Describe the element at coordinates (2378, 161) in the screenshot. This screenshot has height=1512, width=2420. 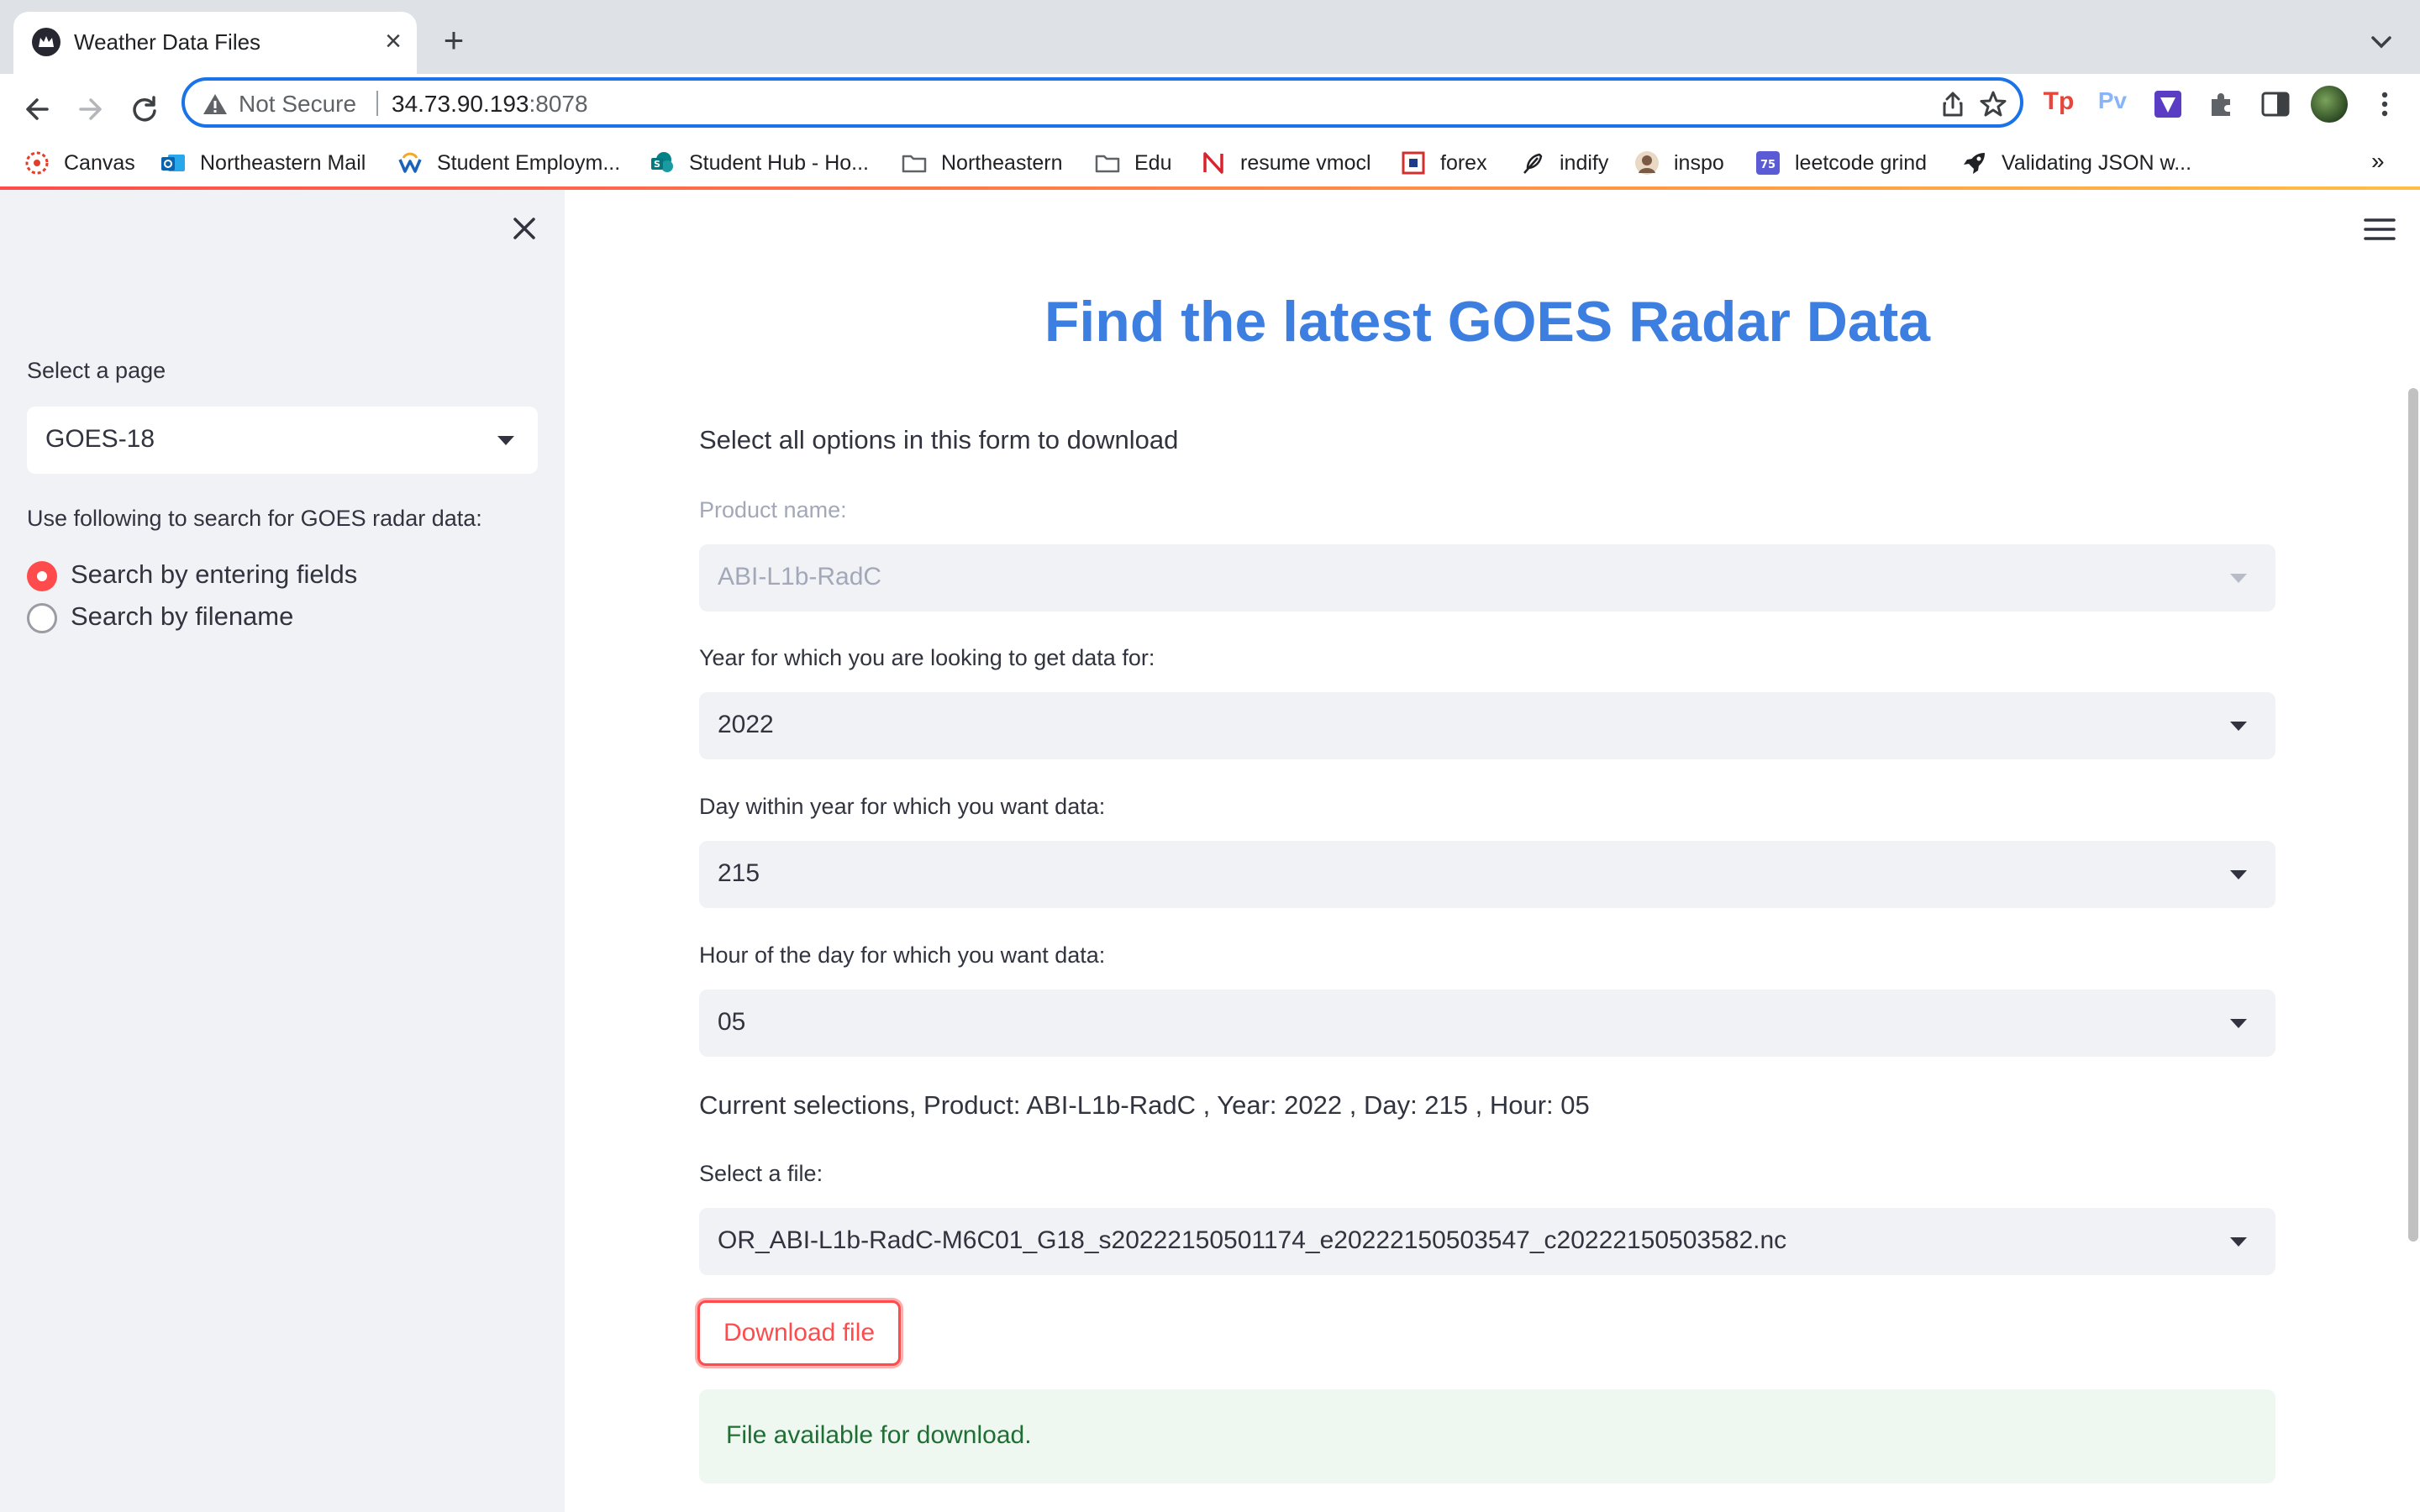
I see `bookmarks-overflow-label: »` at that location.